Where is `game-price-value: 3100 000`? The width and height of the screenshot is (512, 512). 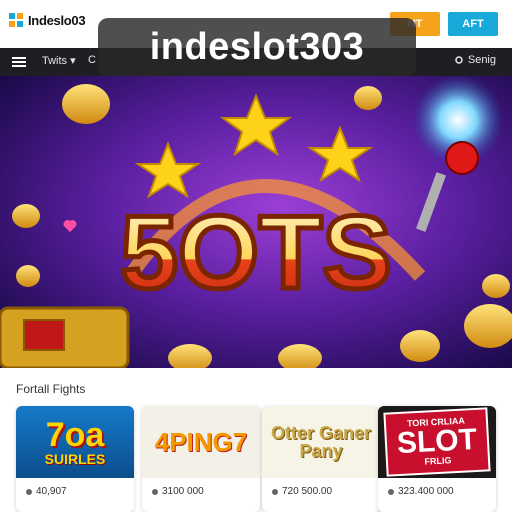
game-price-value: 3100 000 is located at coordinates (183, 491).